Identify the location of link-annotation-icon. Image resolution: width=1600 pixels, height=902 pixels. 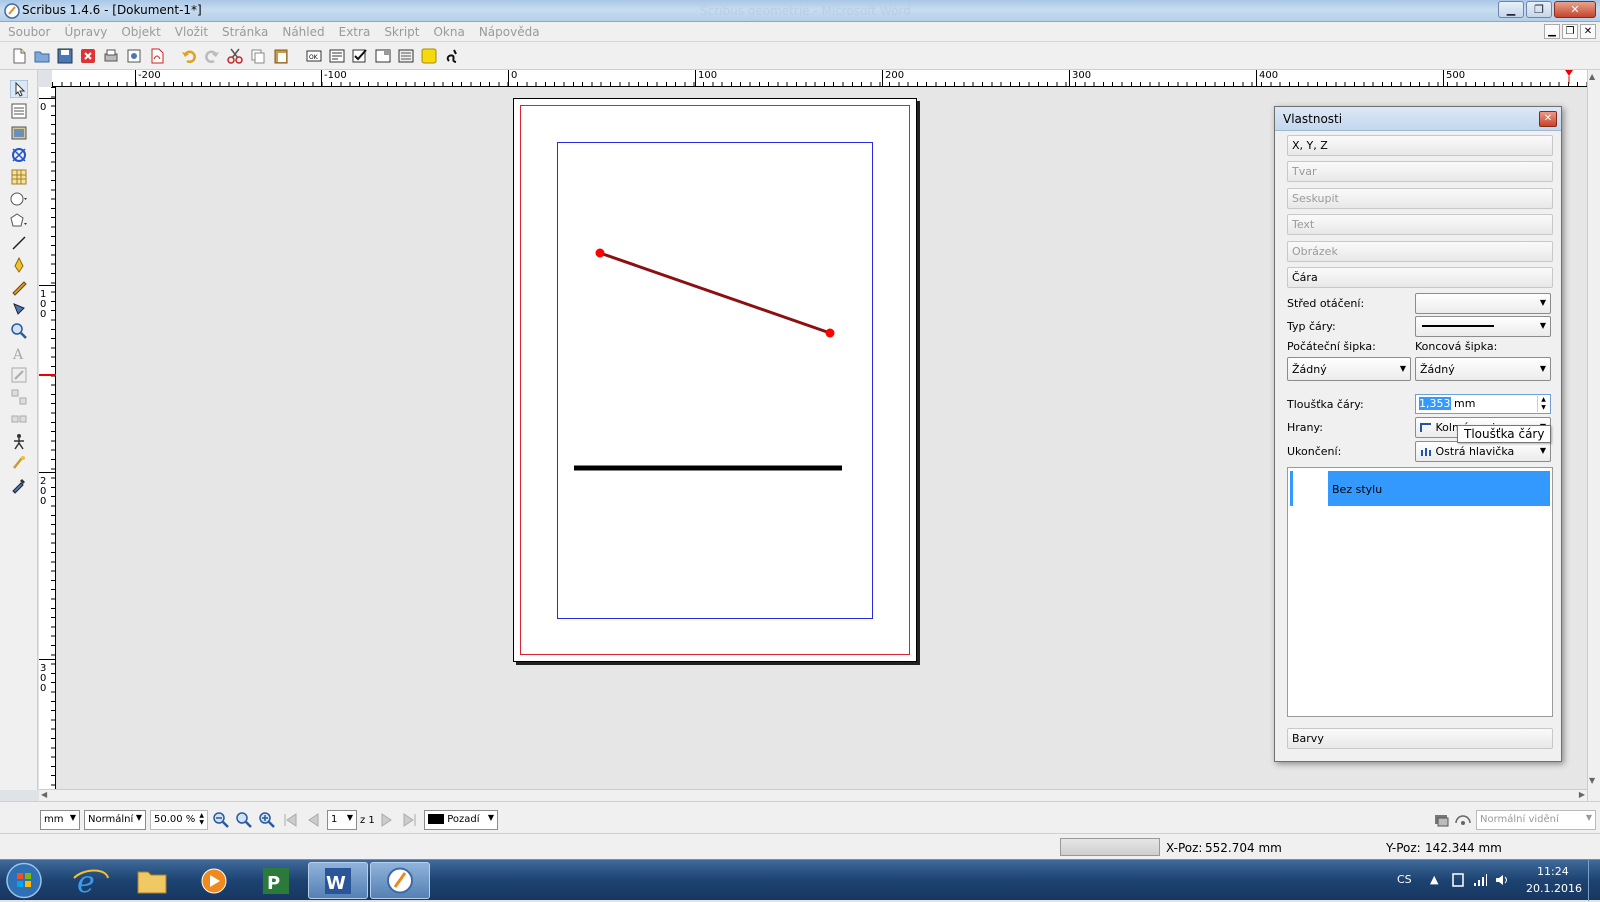
(452, 56).